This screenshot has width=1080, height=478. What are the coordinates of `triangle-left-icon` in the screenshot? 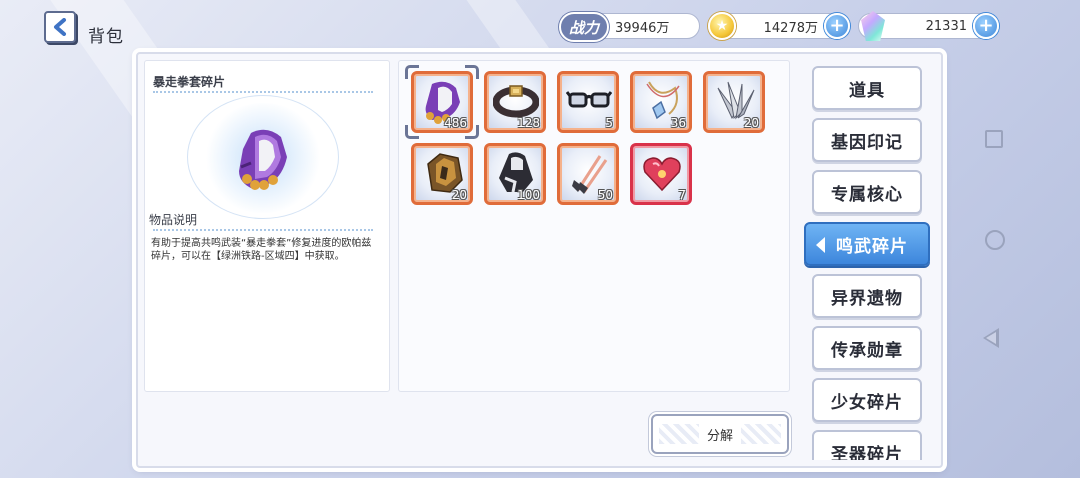 It's located at (820, 245).